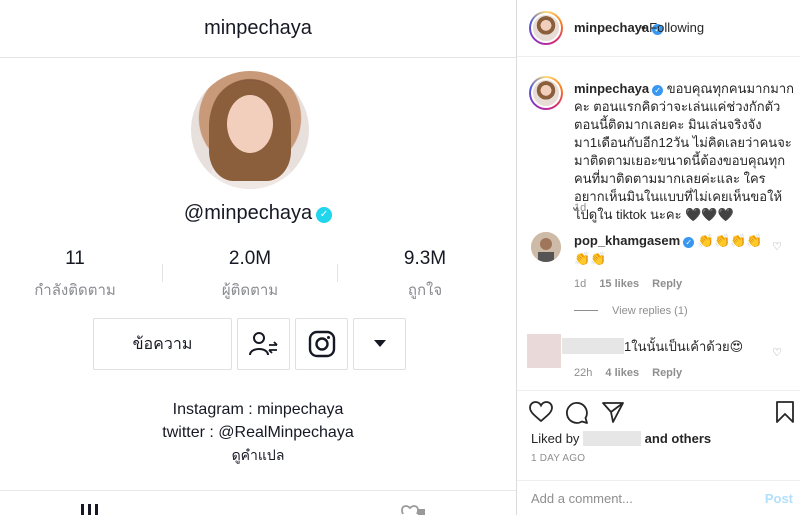  I want to click on caption-author-avatar, so click(546, 93).